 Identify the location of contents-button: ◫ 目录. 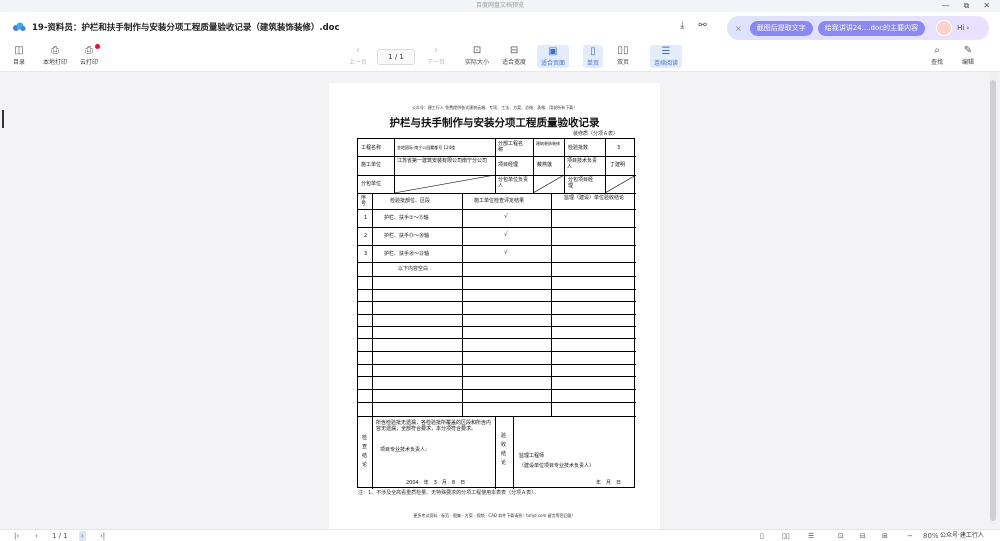
(19, 55).